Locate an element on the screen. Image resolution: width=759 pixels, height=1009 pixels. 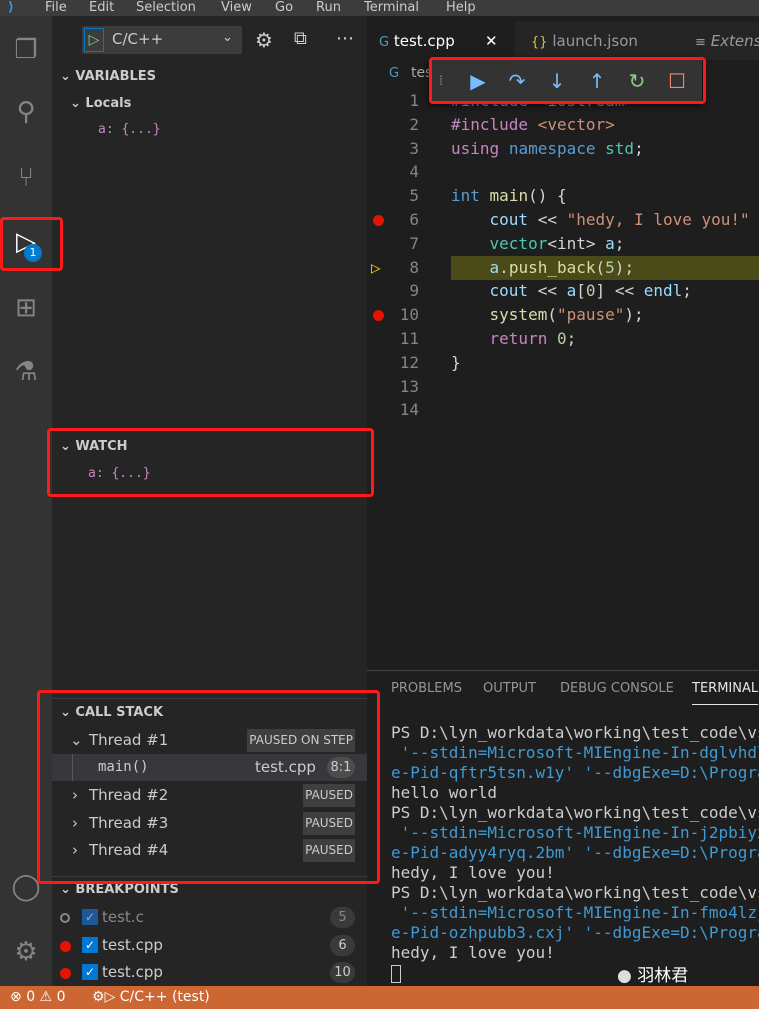
code-line: 14 is located at coordinates (563, 410).